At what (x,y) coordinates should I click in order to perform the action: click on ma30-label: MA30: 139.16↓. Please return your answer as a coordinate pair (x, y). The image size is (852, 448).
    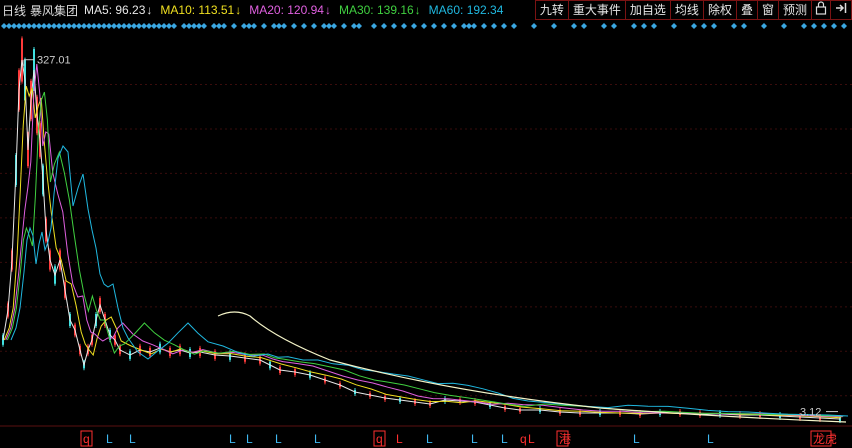
    Looking at the image, I should click on (384, 10).